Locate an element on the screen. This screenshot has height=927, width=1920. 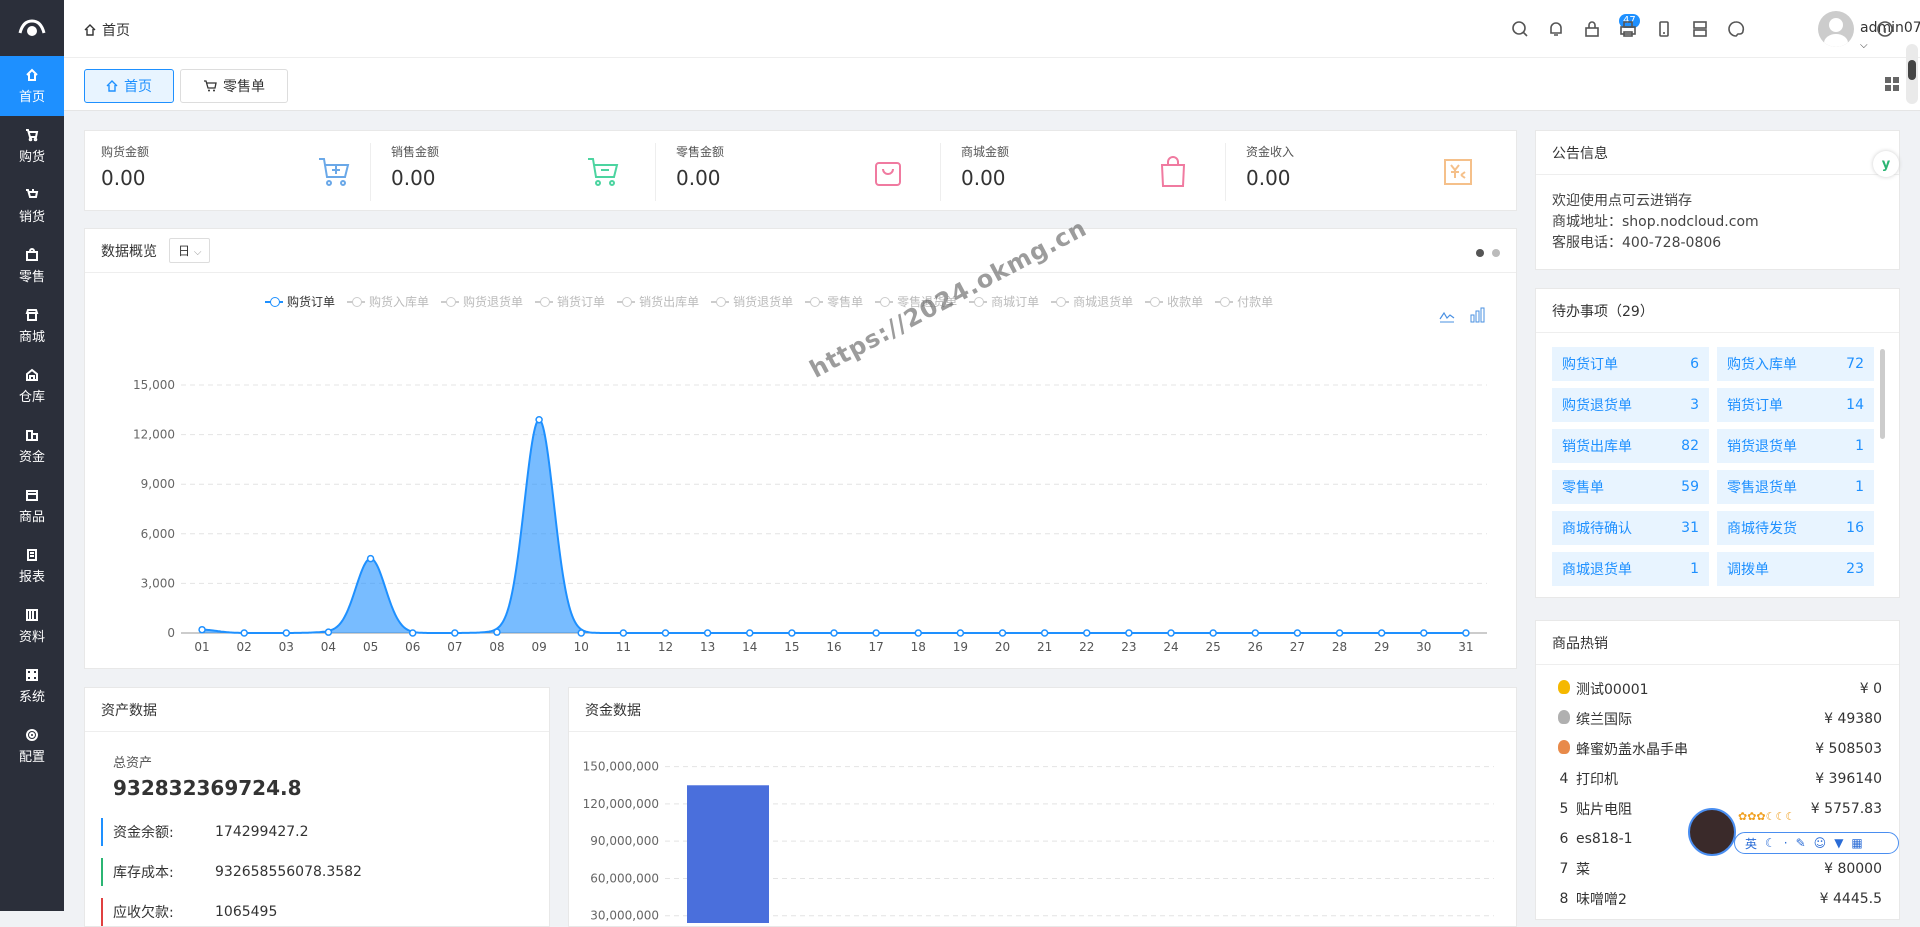
tab-home: 首页 is located at coordinates (129, 86).